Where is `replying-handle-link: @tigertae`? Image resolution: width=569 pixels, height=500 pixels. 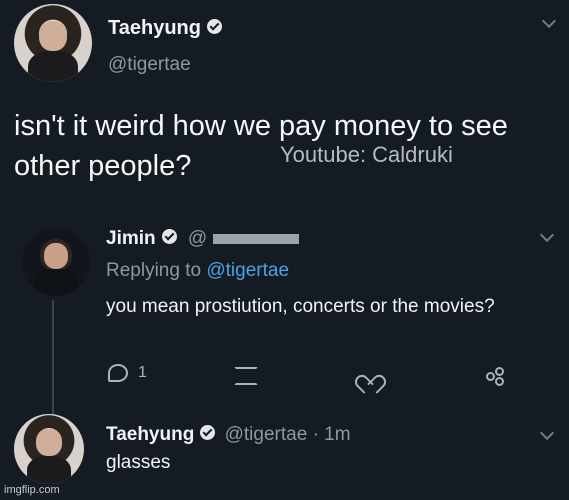 replying-handle-link: @tigertae is located at coordinates (247, 270).